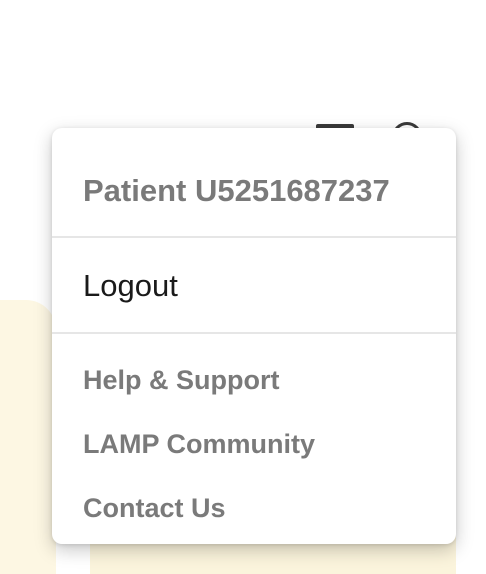 The height and width of the screenshot is (574, 486). Describe the element at coordinates (154, 507) in the screenshot. I see `contact-us-label: Contact Us` at that location.